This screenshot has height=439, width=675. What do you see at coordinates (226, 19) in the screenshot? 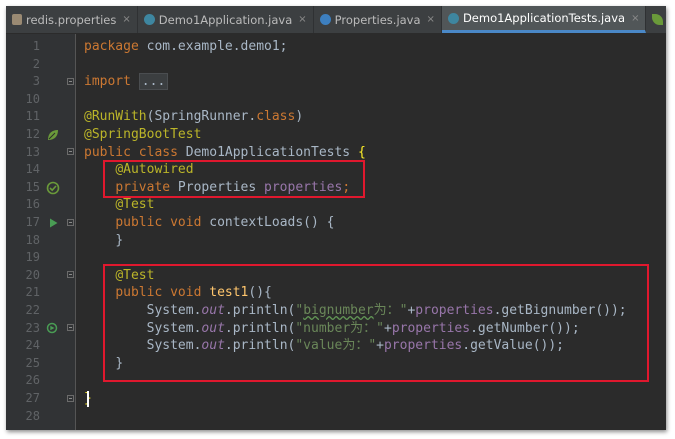
I see `tab-demo1application-java: Demo1Application.java ×` at bounding box center [226, 19].